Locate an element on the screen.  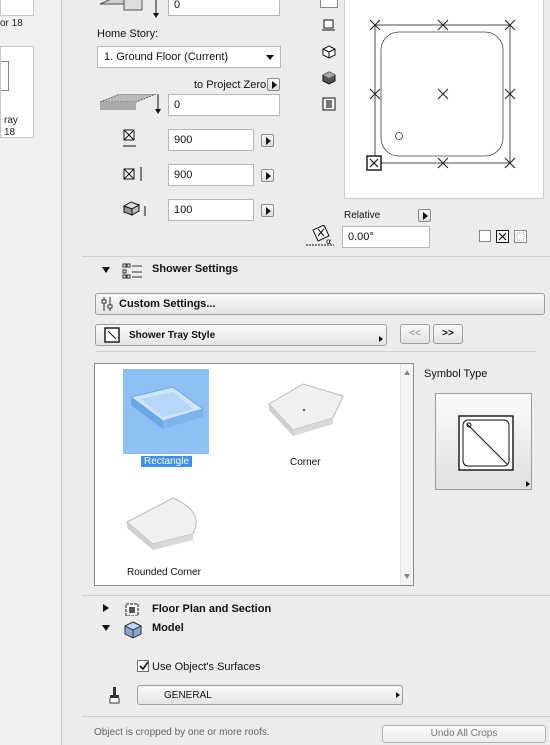
gallery-item-label-corner: Corner is located at coordinates (305, 462).